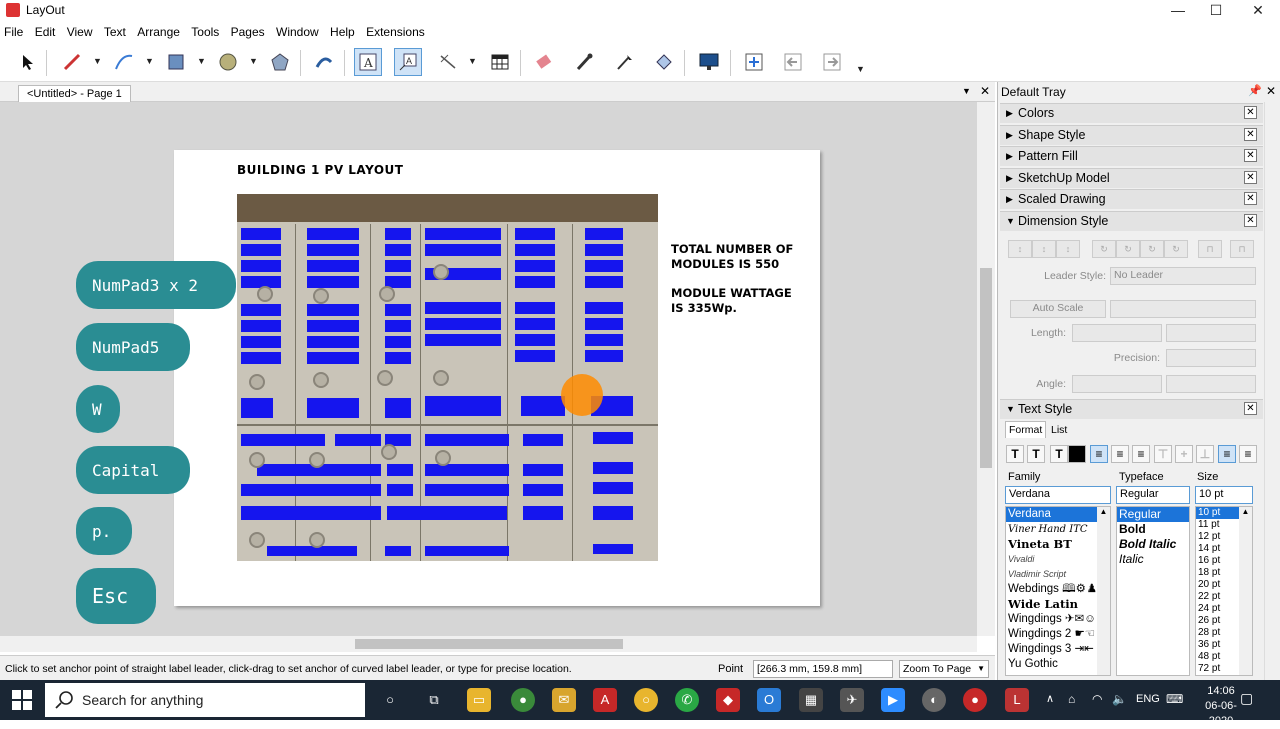 The height and width of the screenshot is (729, 1280). What do you see at coordinates (1059, 430) in the screenshot?
I see `tab-list: List` at bounding box center [1059, 430].